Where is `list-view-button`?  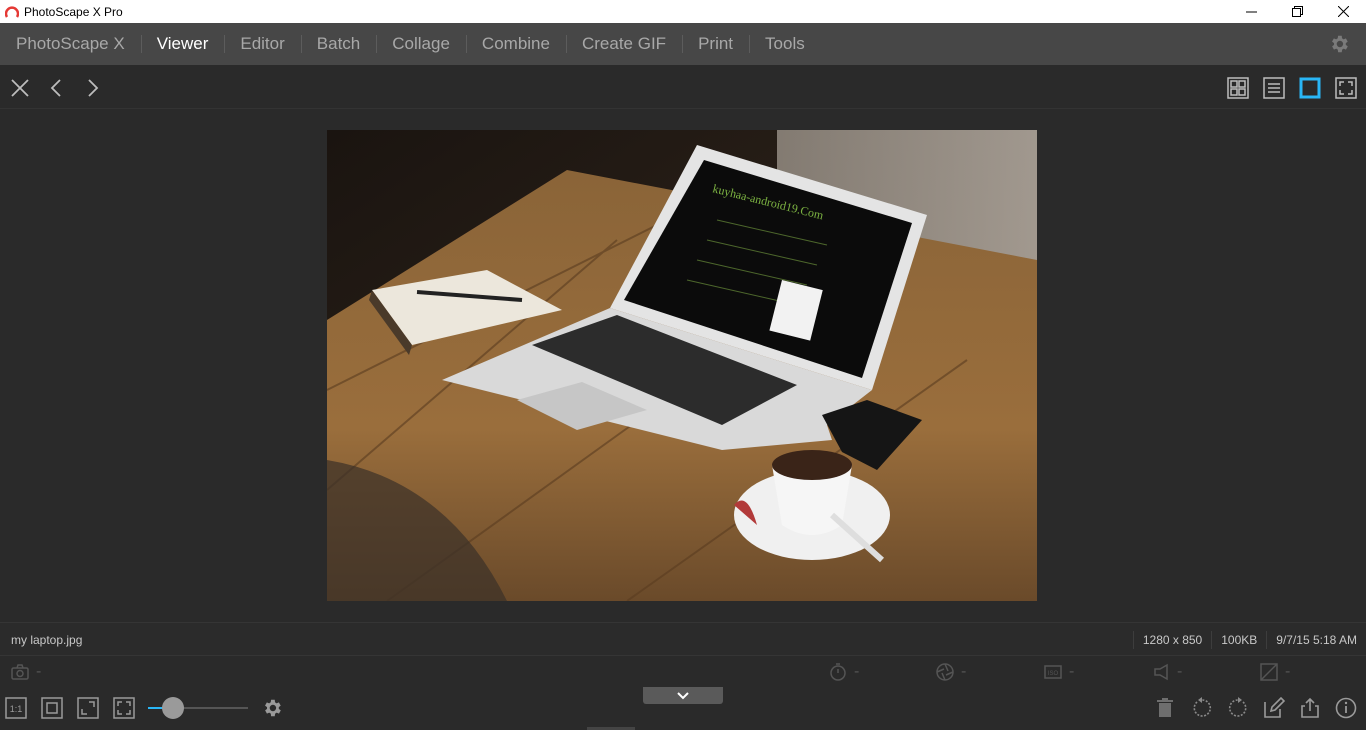
list-view-button is located at coordinates (1274, 88).